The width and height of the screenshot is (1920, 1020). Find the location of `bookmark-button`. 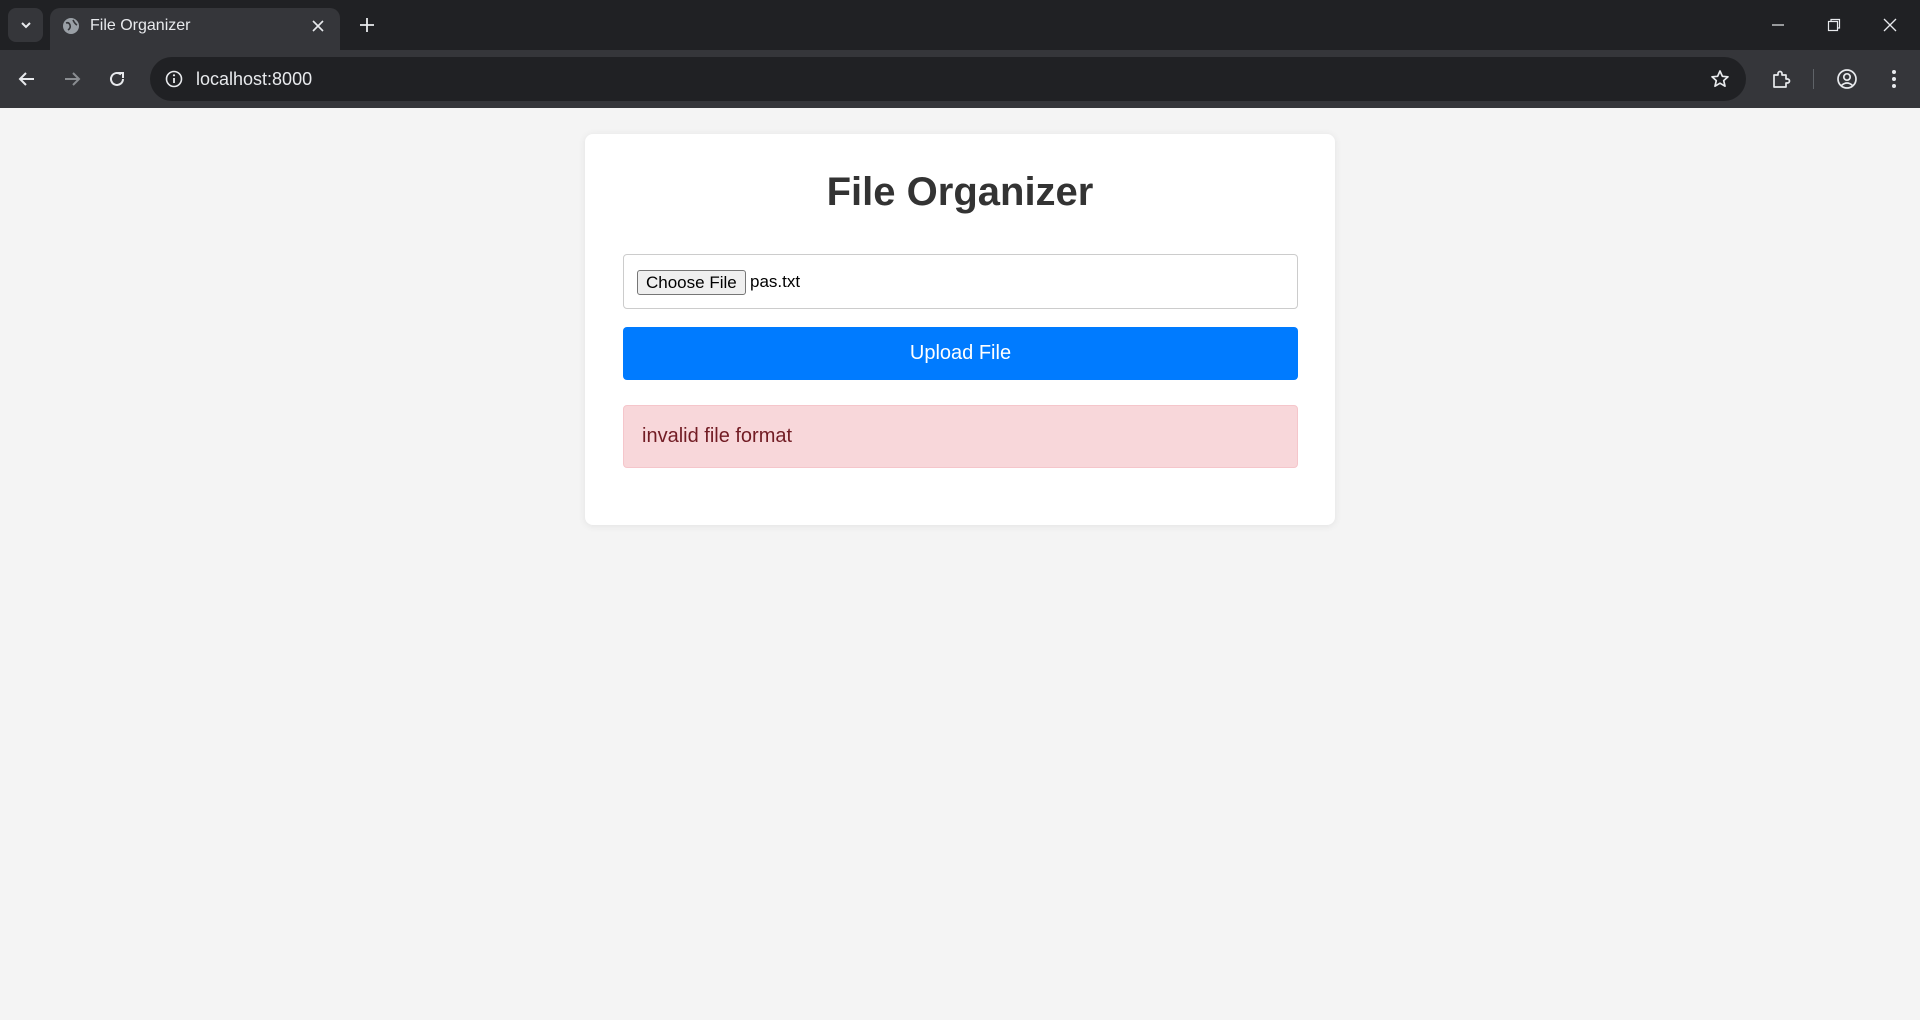

bookmark-button is located at coordinates (1720, 79).